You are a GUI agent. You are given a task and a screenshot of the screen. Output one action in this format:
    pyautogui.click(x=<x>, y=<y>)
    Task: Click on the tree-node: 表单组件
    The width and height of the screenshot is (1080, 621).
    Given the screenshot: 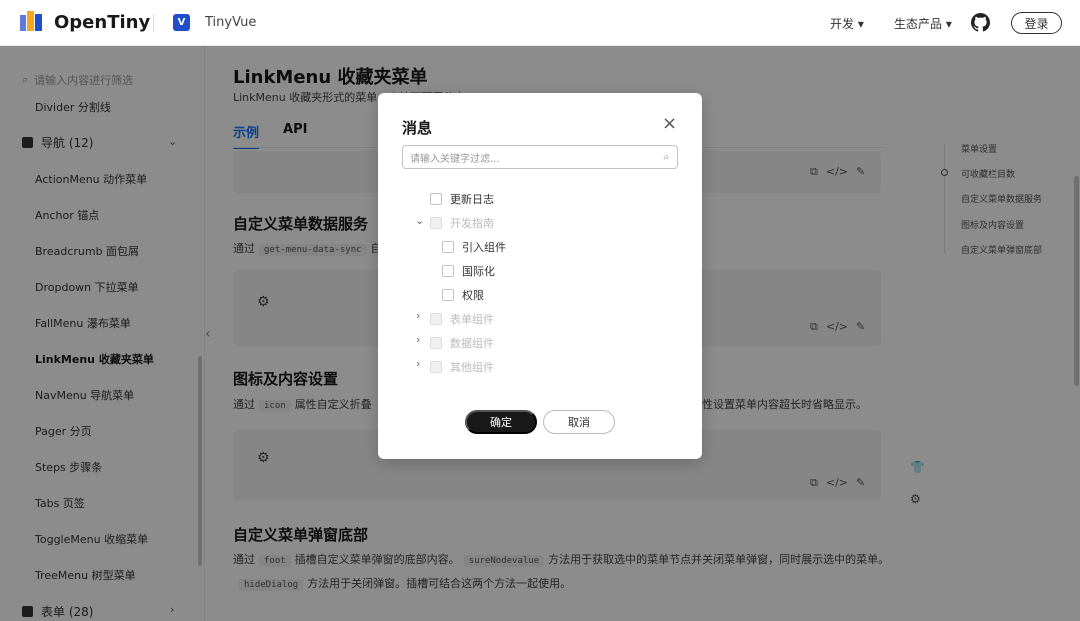 What is the action you would take?
    pyautogui.click(x=462, y=319)
    